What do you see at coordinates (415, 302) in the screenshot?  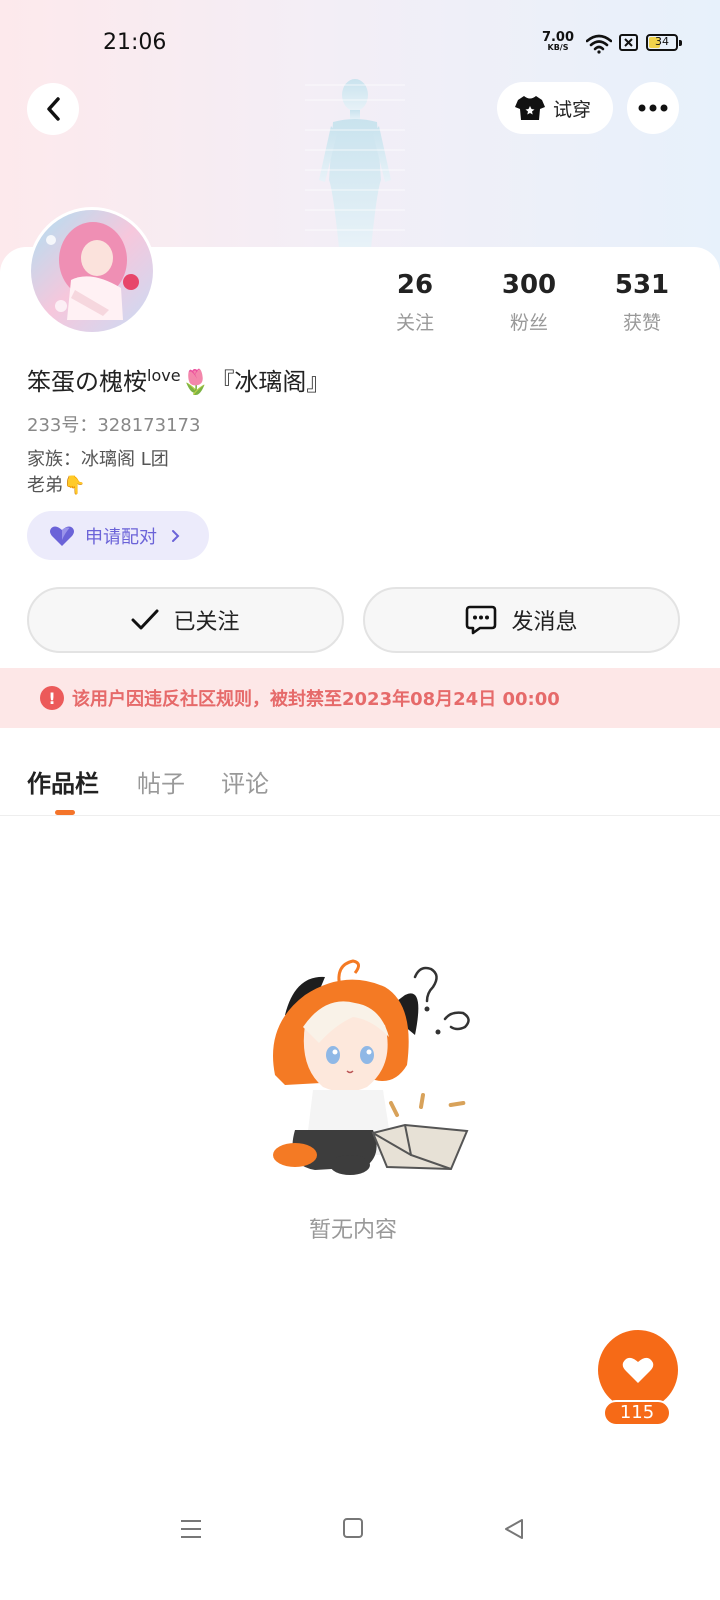 I see `stat-following: 26 关注` at bounding box center [415, 302].